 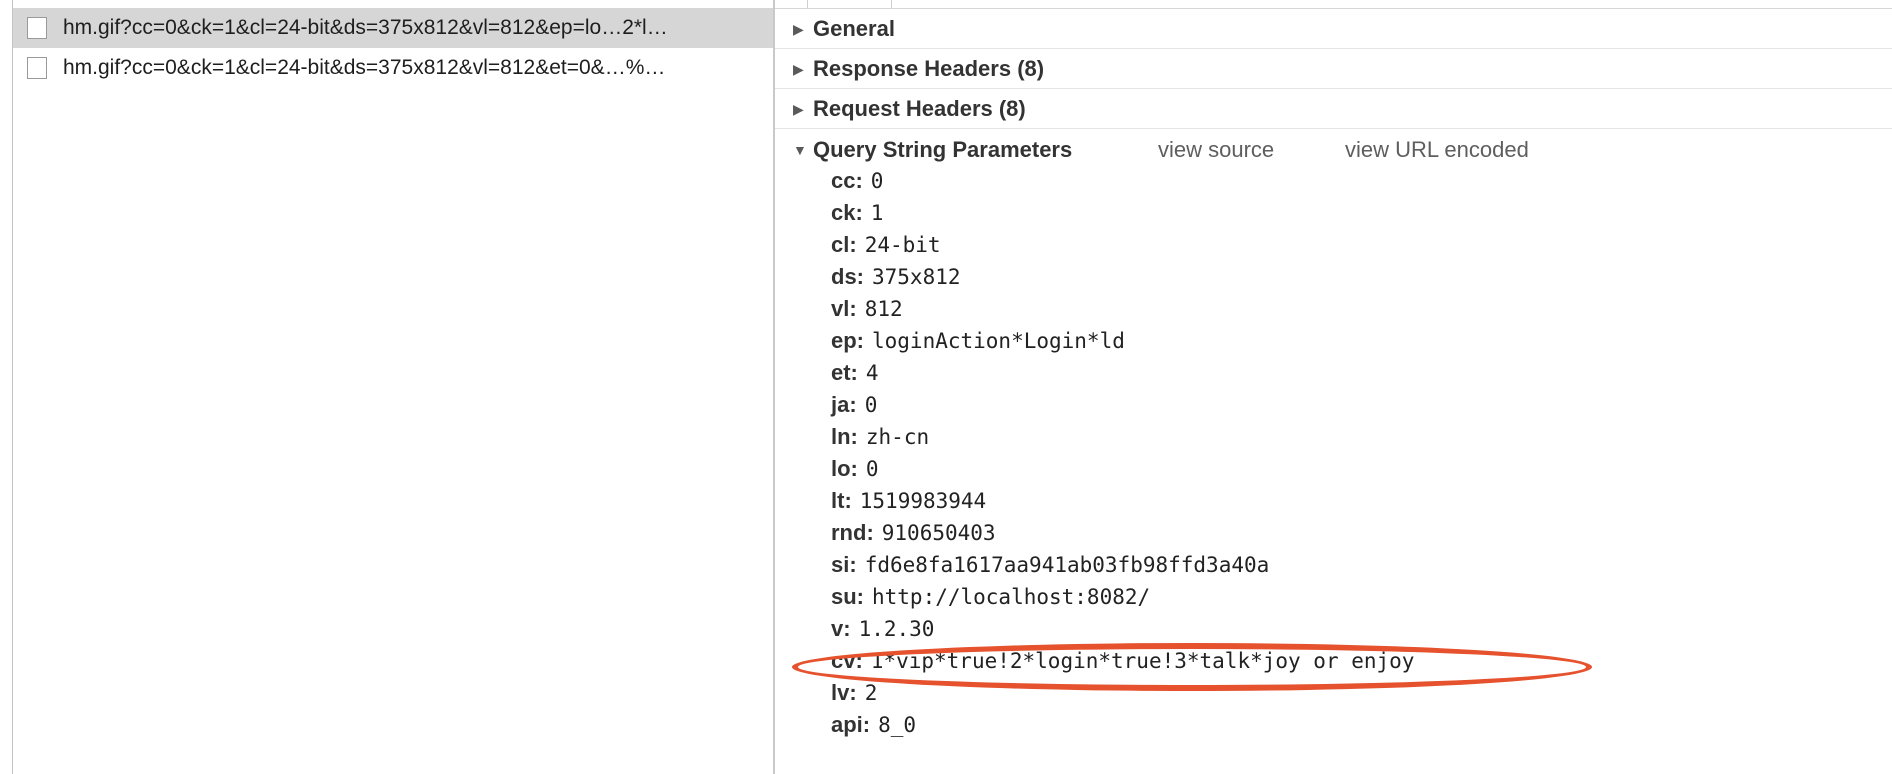 What do you see at coordinates (844, 564) in the screenshot?
I see `param-key: si:` at bounding box center [844, 564].